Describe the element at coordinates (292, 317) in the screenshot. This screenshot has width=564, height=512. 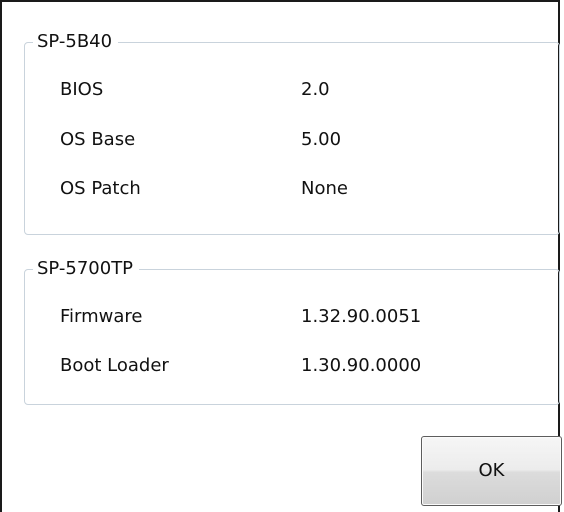
I see `row-firmware: Firmware 1.32.90.0051` at that location.